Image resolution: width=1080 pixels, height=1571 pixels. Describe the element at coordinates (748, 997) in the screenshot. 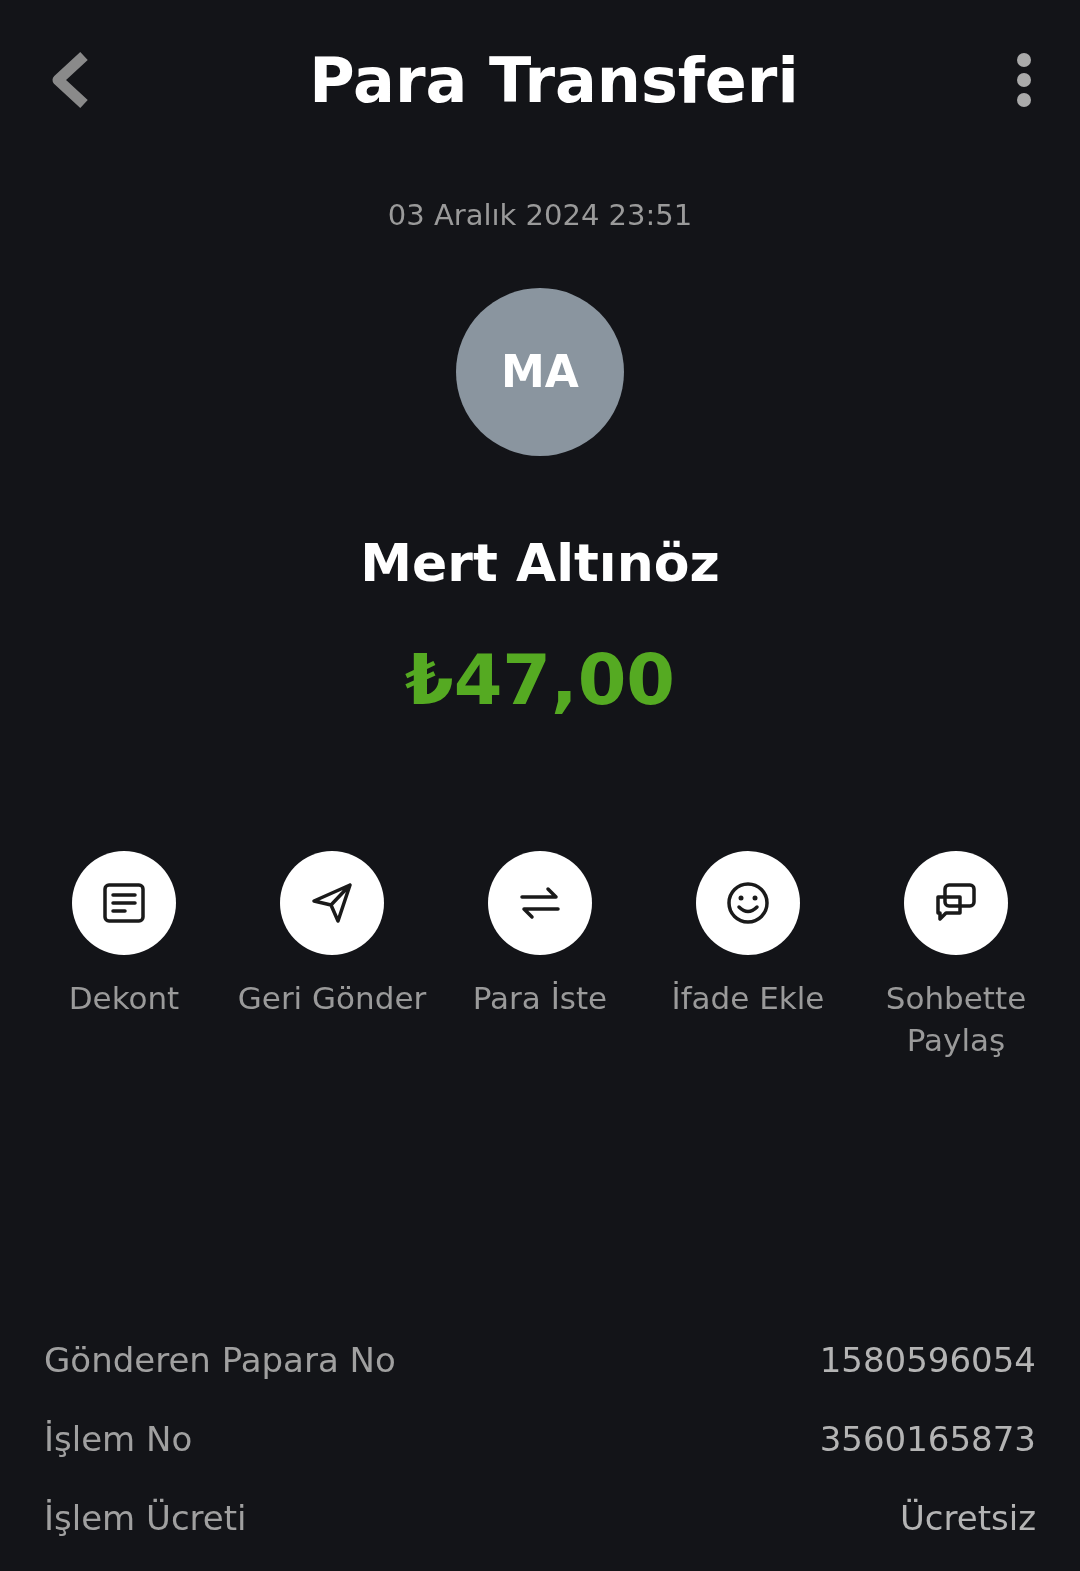

I see `action-label: İfade Ekle` at that location.